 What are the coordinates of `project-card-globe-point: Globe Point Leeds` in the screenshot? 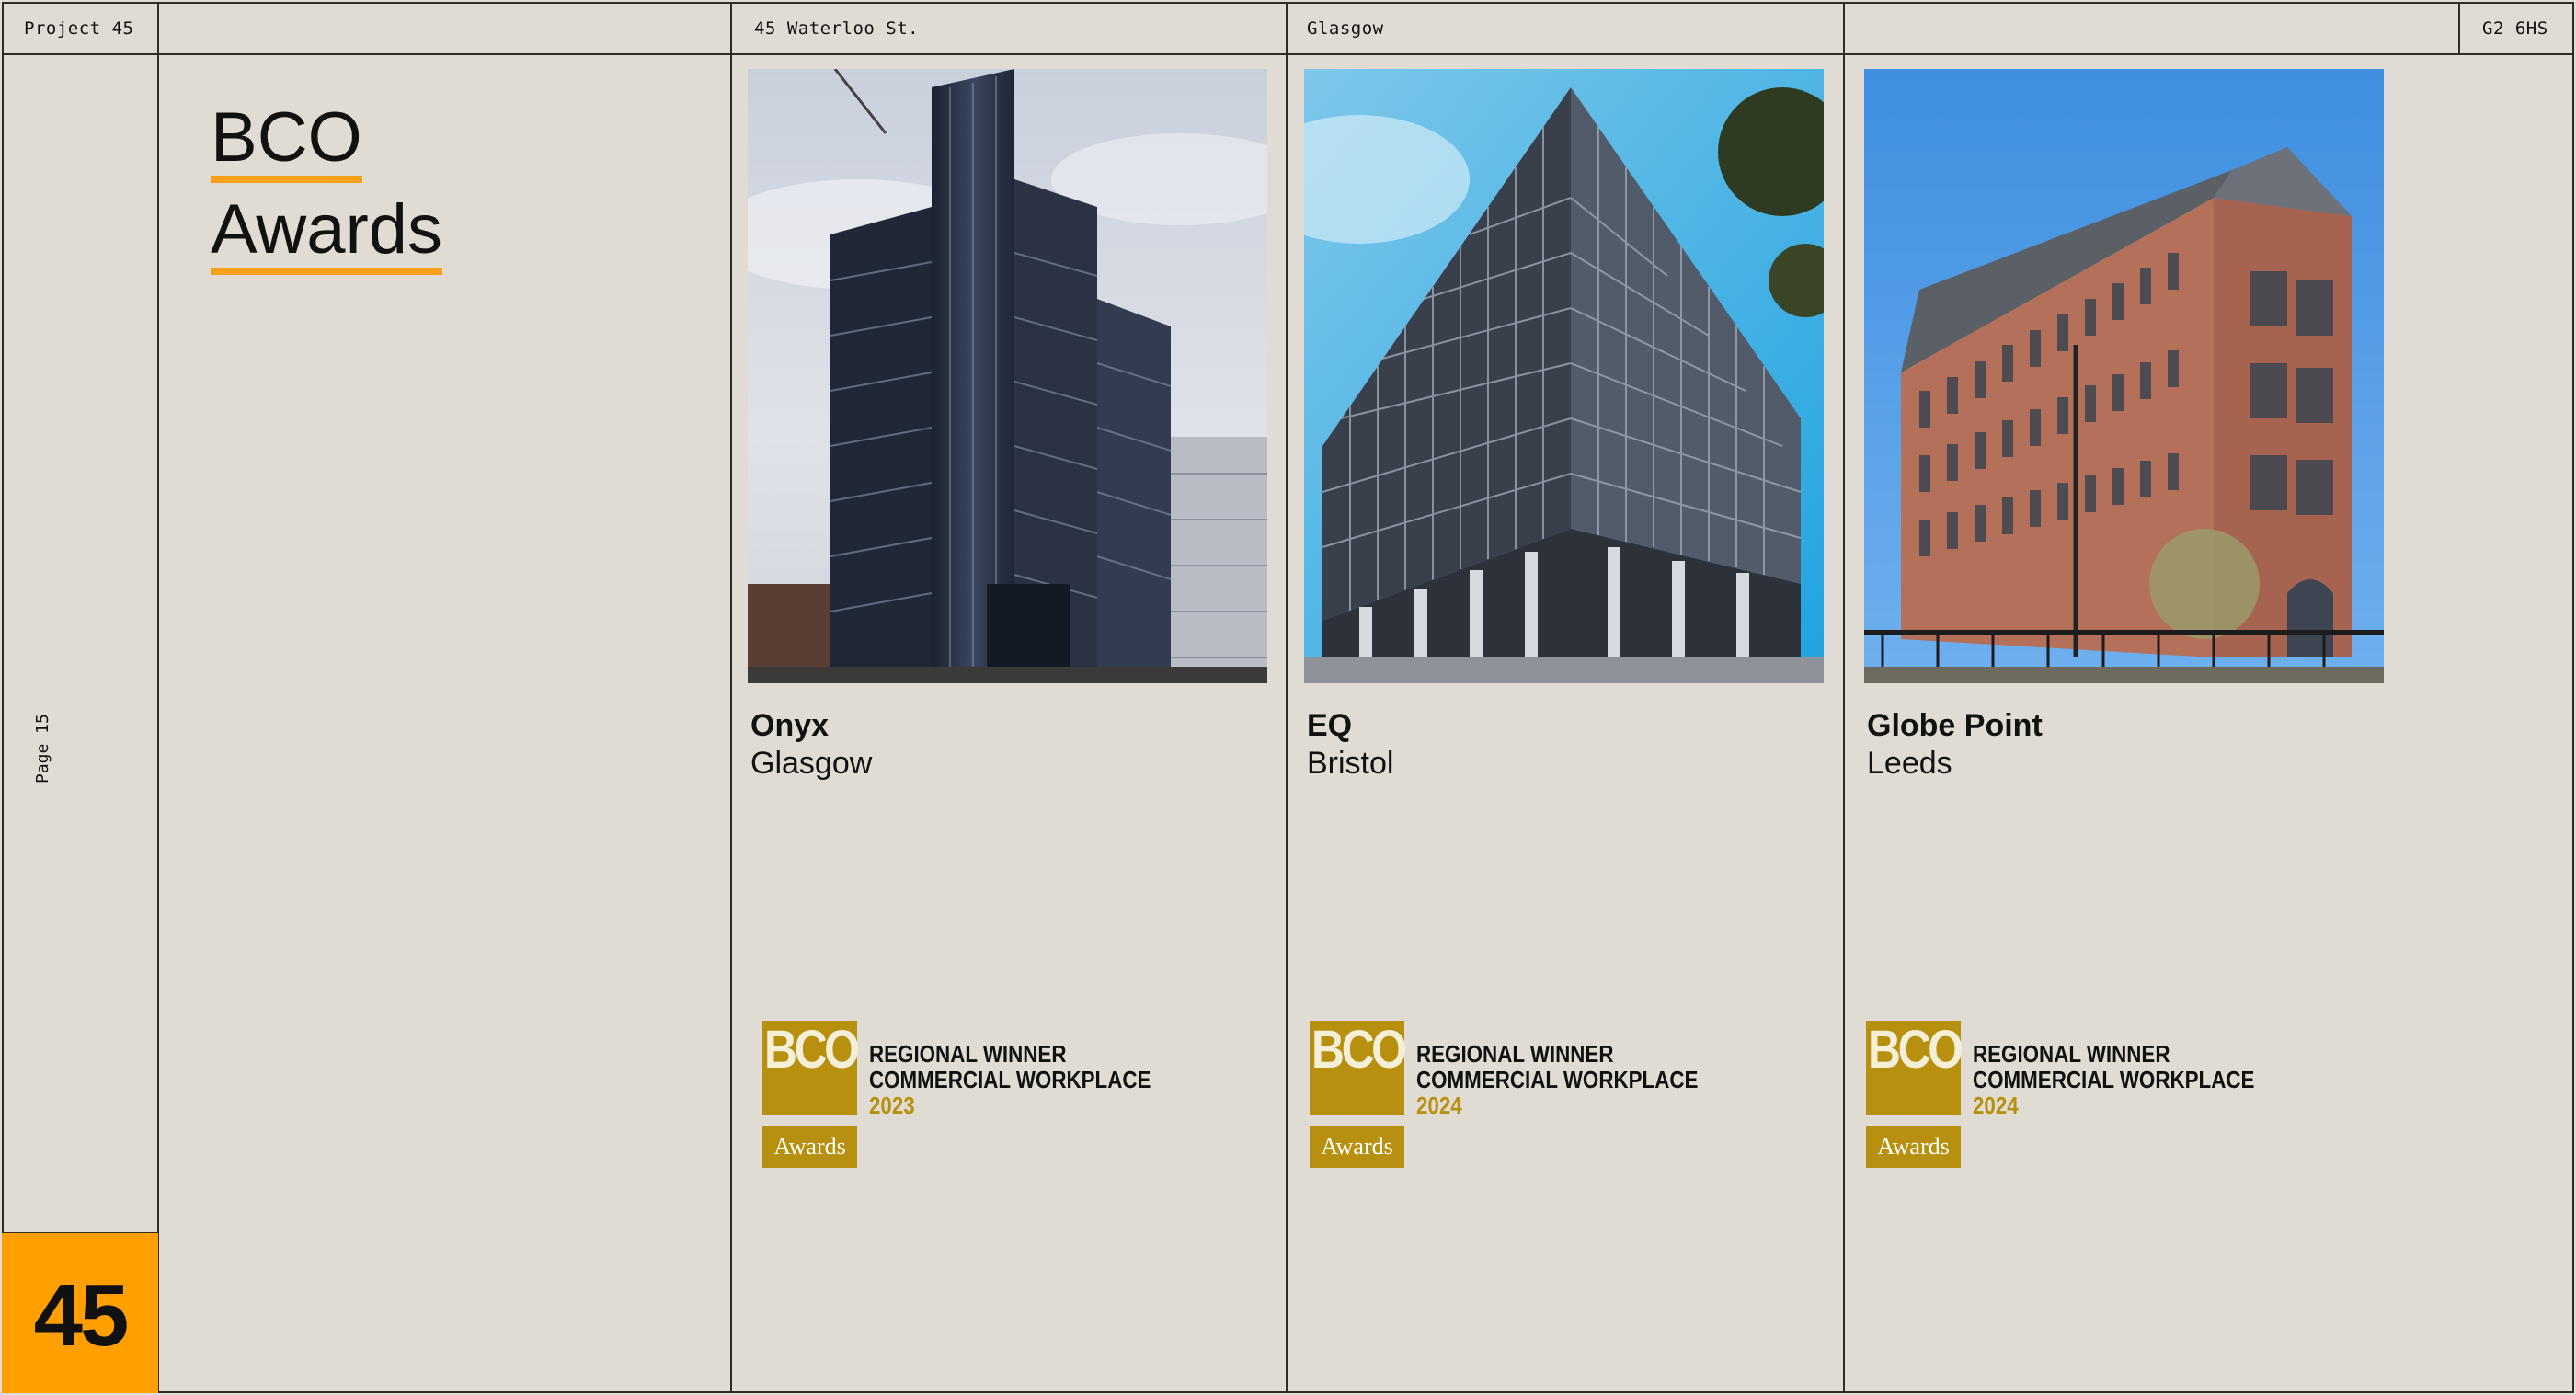 It's located at (2124, 426).